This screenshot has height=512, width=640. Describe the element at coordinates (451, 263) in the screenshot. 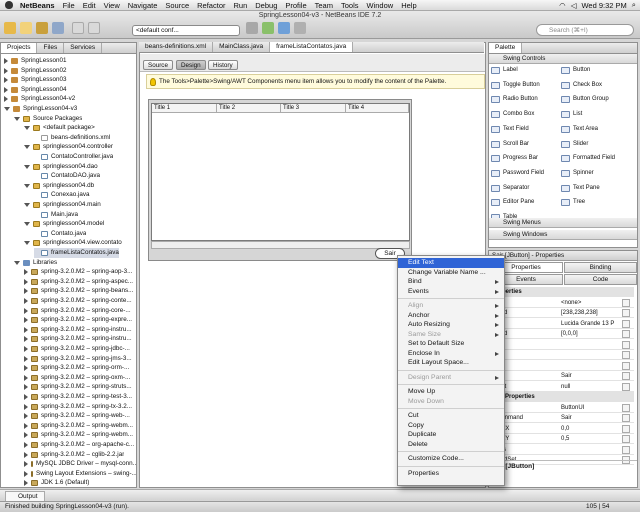

I see `context-menu-item-edit-text: Edit Text` at that location.